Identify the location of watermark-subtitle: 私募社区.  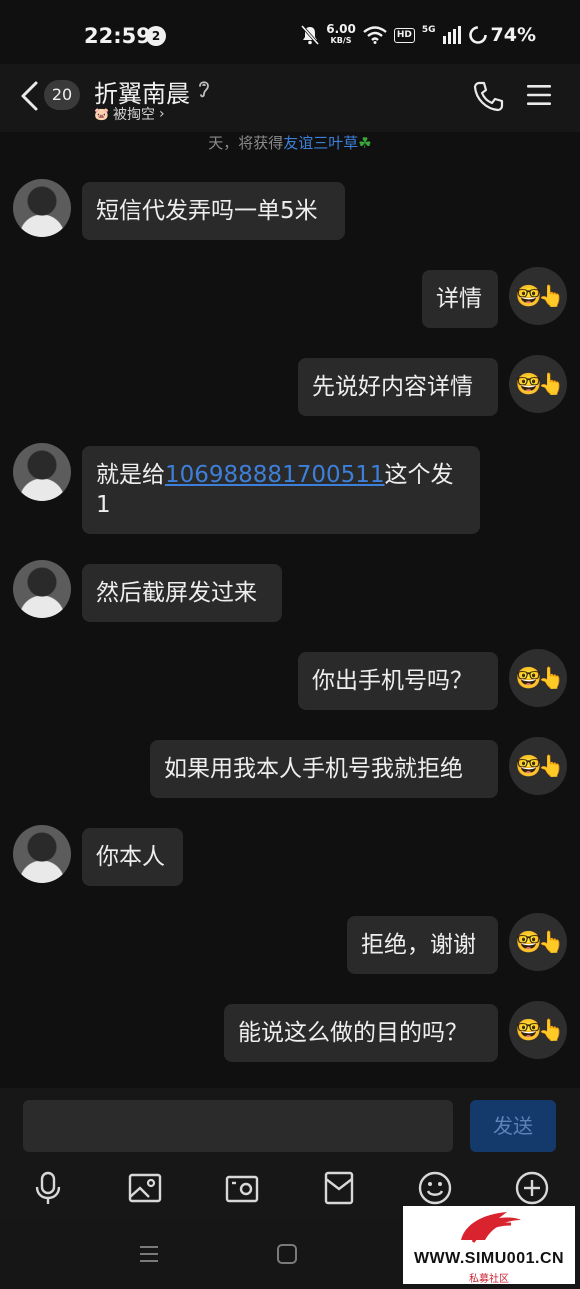
(489, 1279).